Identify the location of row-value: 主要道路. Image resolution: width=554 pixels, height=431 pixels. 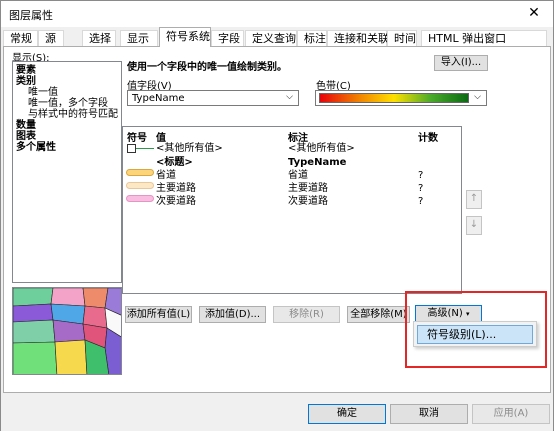
(176, 188).